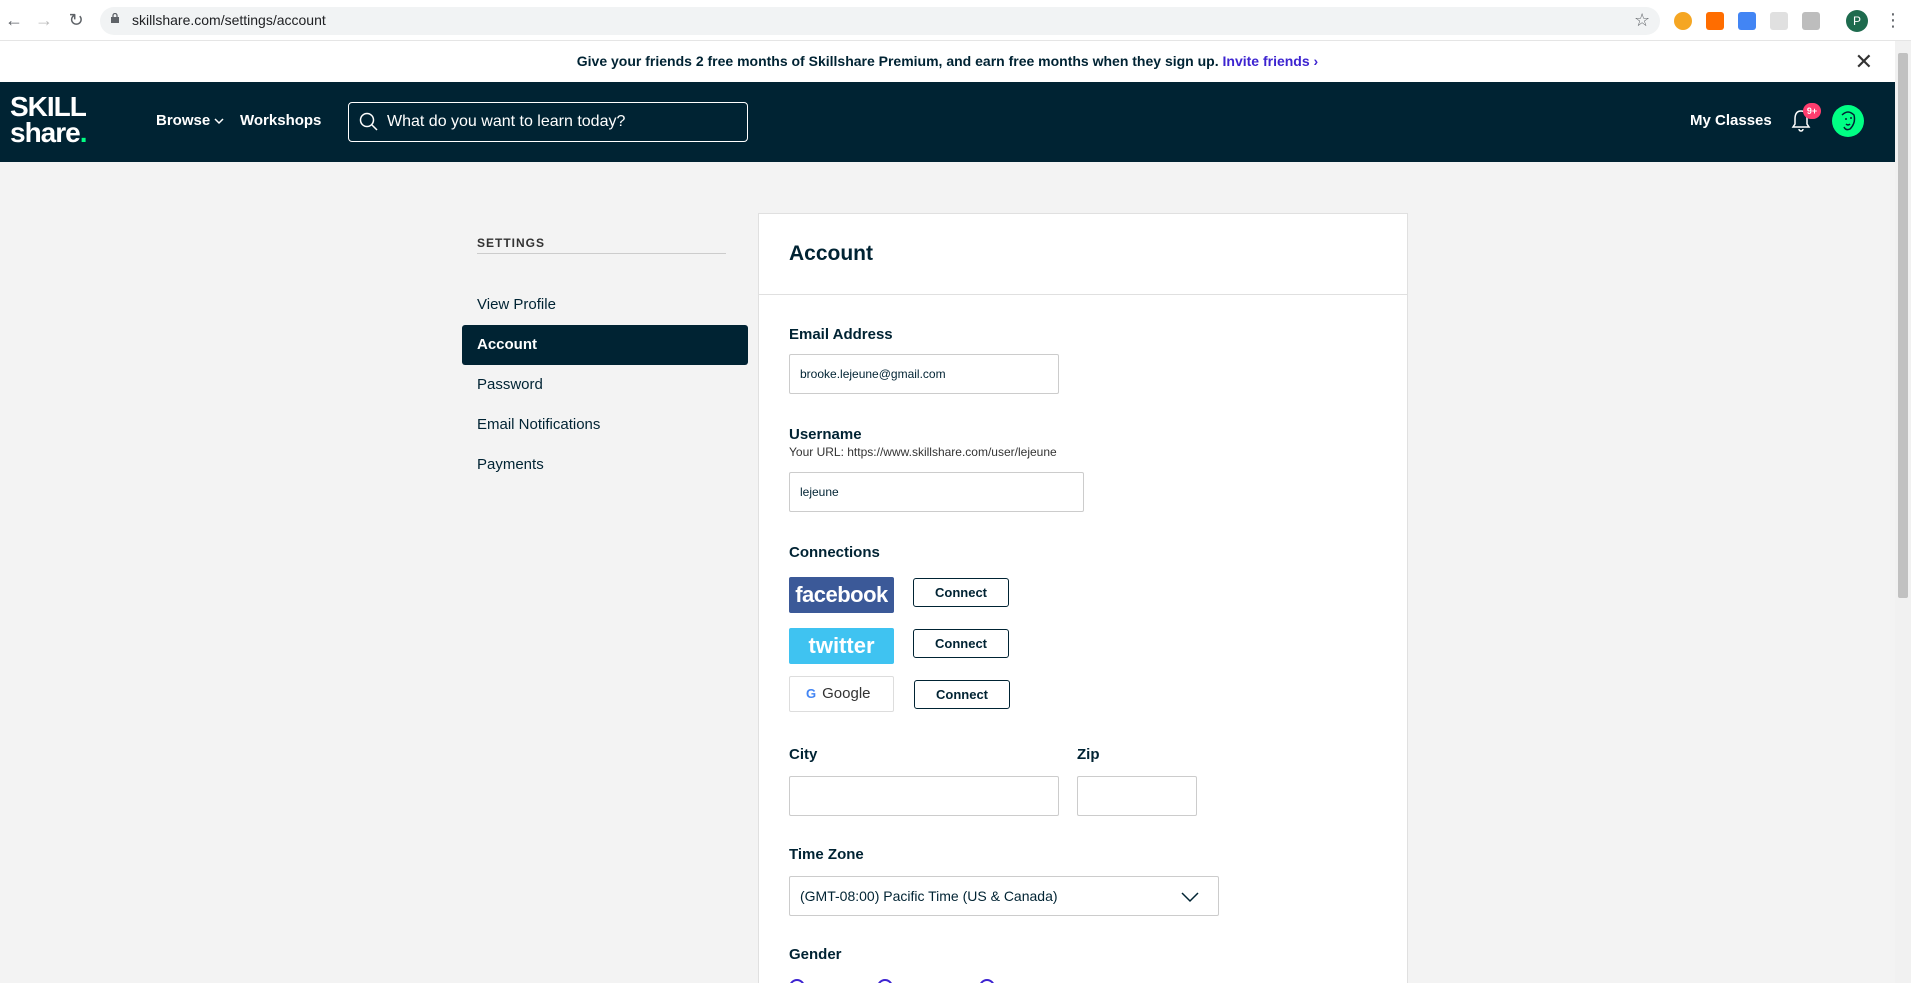  Describe the element at coordinates (803, 754) in the screenshot. I see `city-label: City` at that location.